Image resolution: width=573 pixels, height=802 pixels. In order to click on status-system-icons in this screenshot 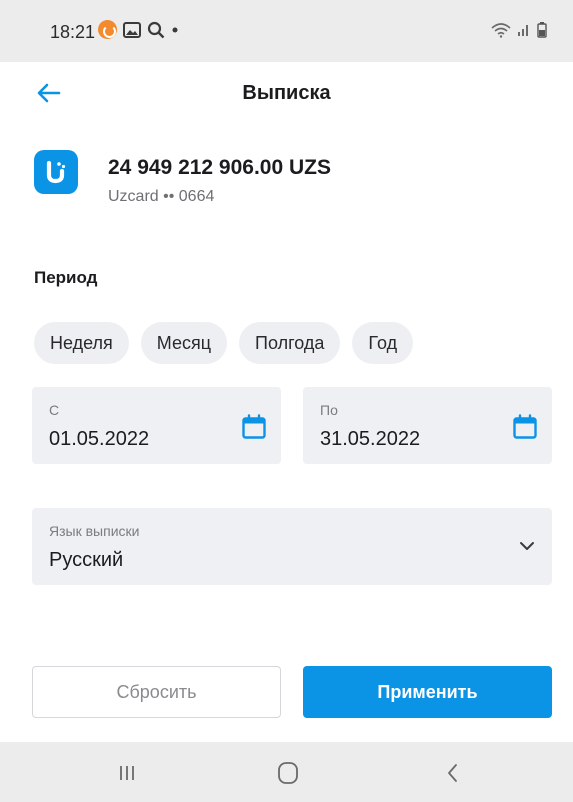, I will do `click(519, 30)`.